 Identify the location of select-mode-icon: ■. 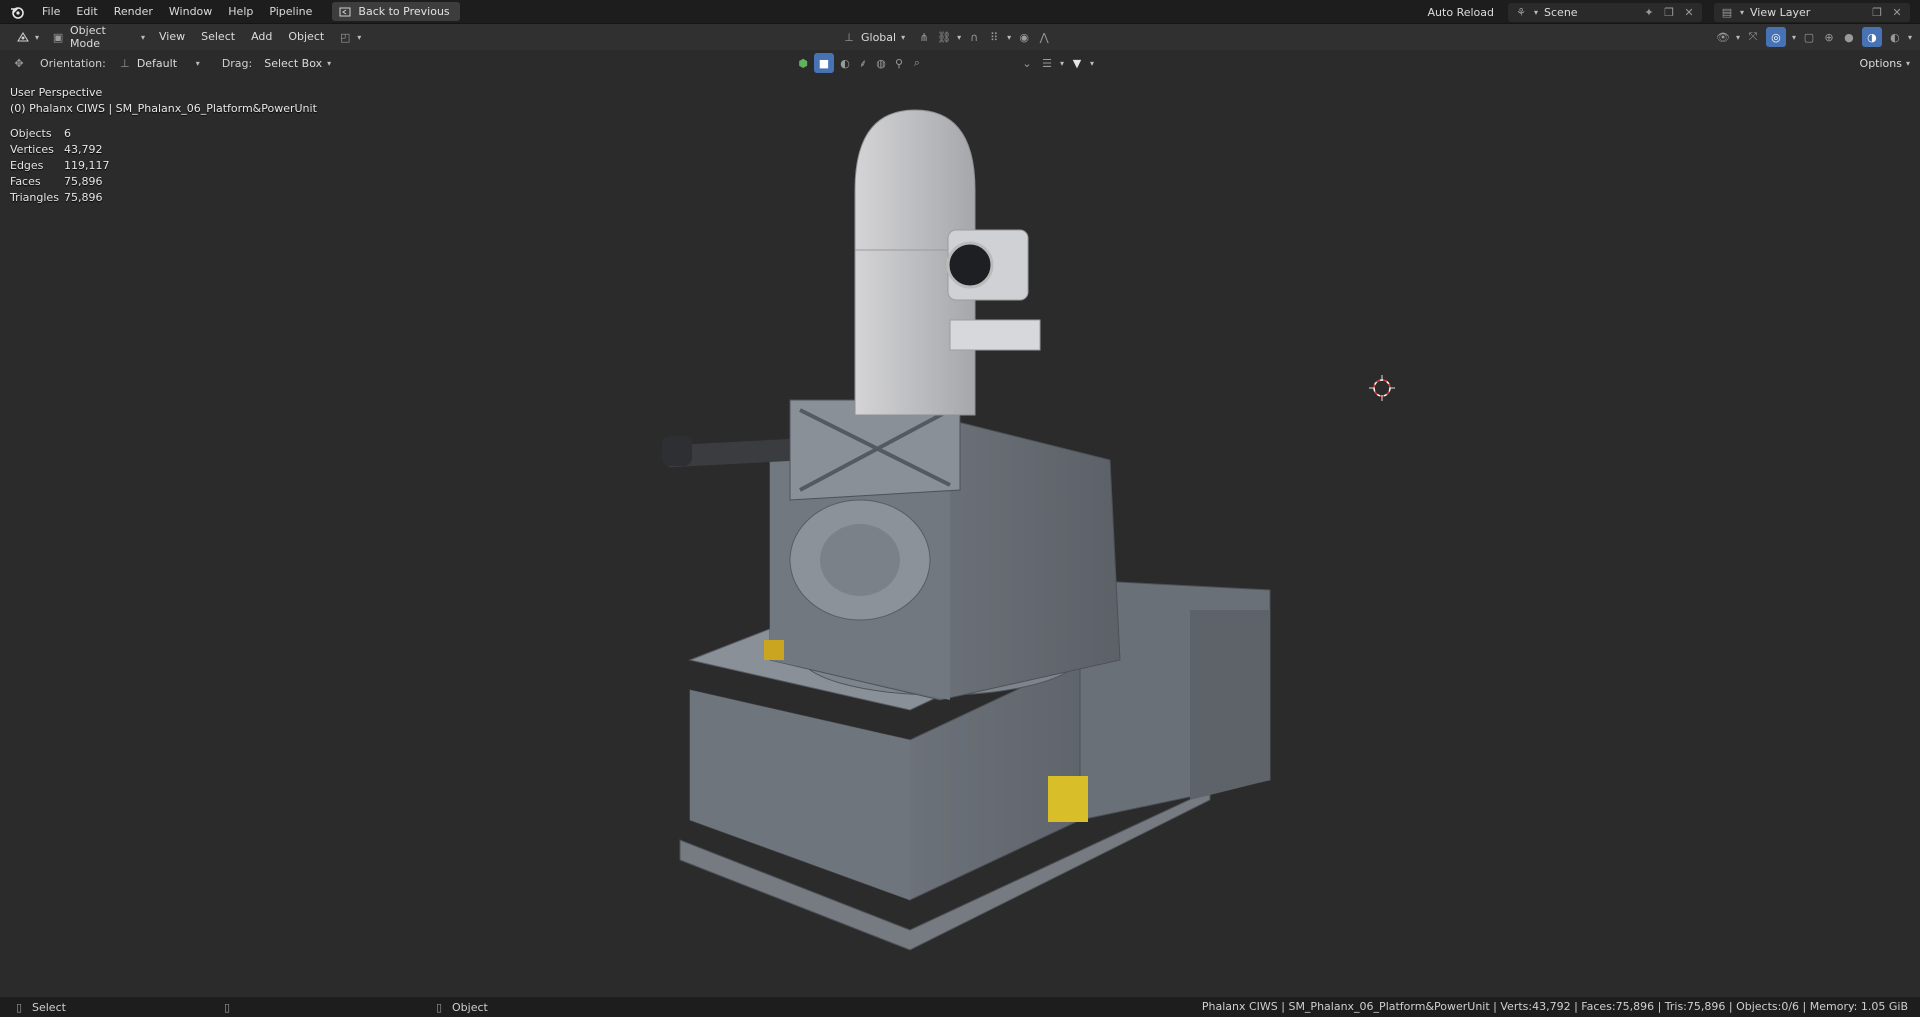
(824, 63).